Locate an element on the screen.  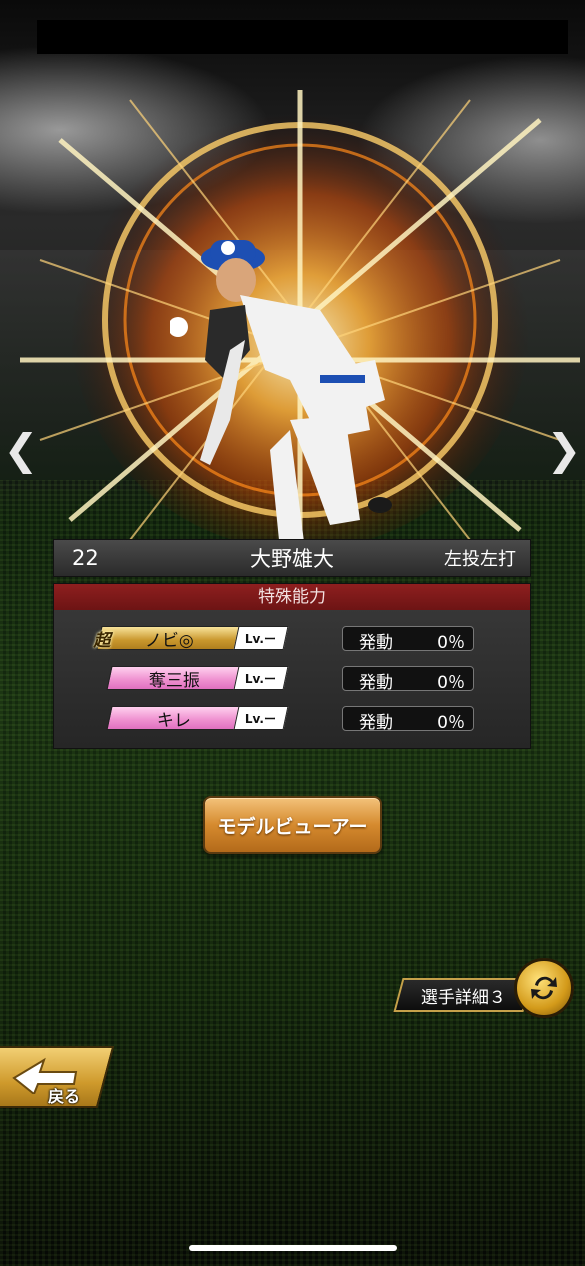
ability-label-pink: 奪三振 is located at coordinates (174, 678).